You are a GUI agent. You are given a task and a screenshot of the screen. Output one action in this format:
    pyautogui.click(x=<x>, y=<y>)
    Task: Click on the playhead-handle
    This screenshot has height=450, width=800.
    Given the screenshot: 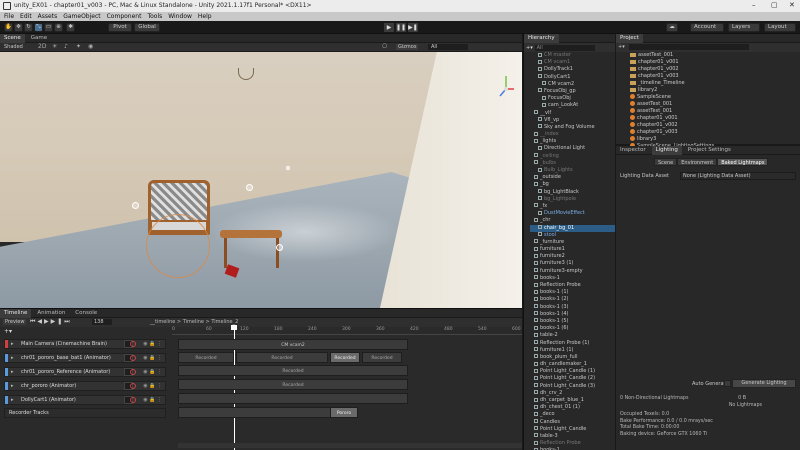 What is the action you would take?
    pyautogui.click(x=234, y=327)
    